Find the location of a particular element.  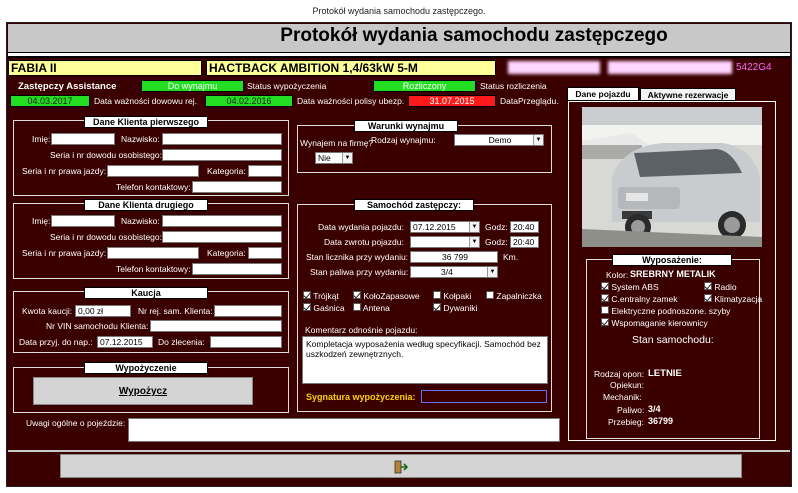

client2-category-input is located at coordinates (265, 253).